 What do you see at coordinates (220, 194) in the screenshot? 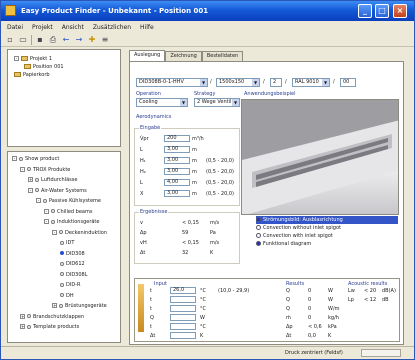
I see `input-range: (0,5 - 20,0)` at bounding box center [220, 194].